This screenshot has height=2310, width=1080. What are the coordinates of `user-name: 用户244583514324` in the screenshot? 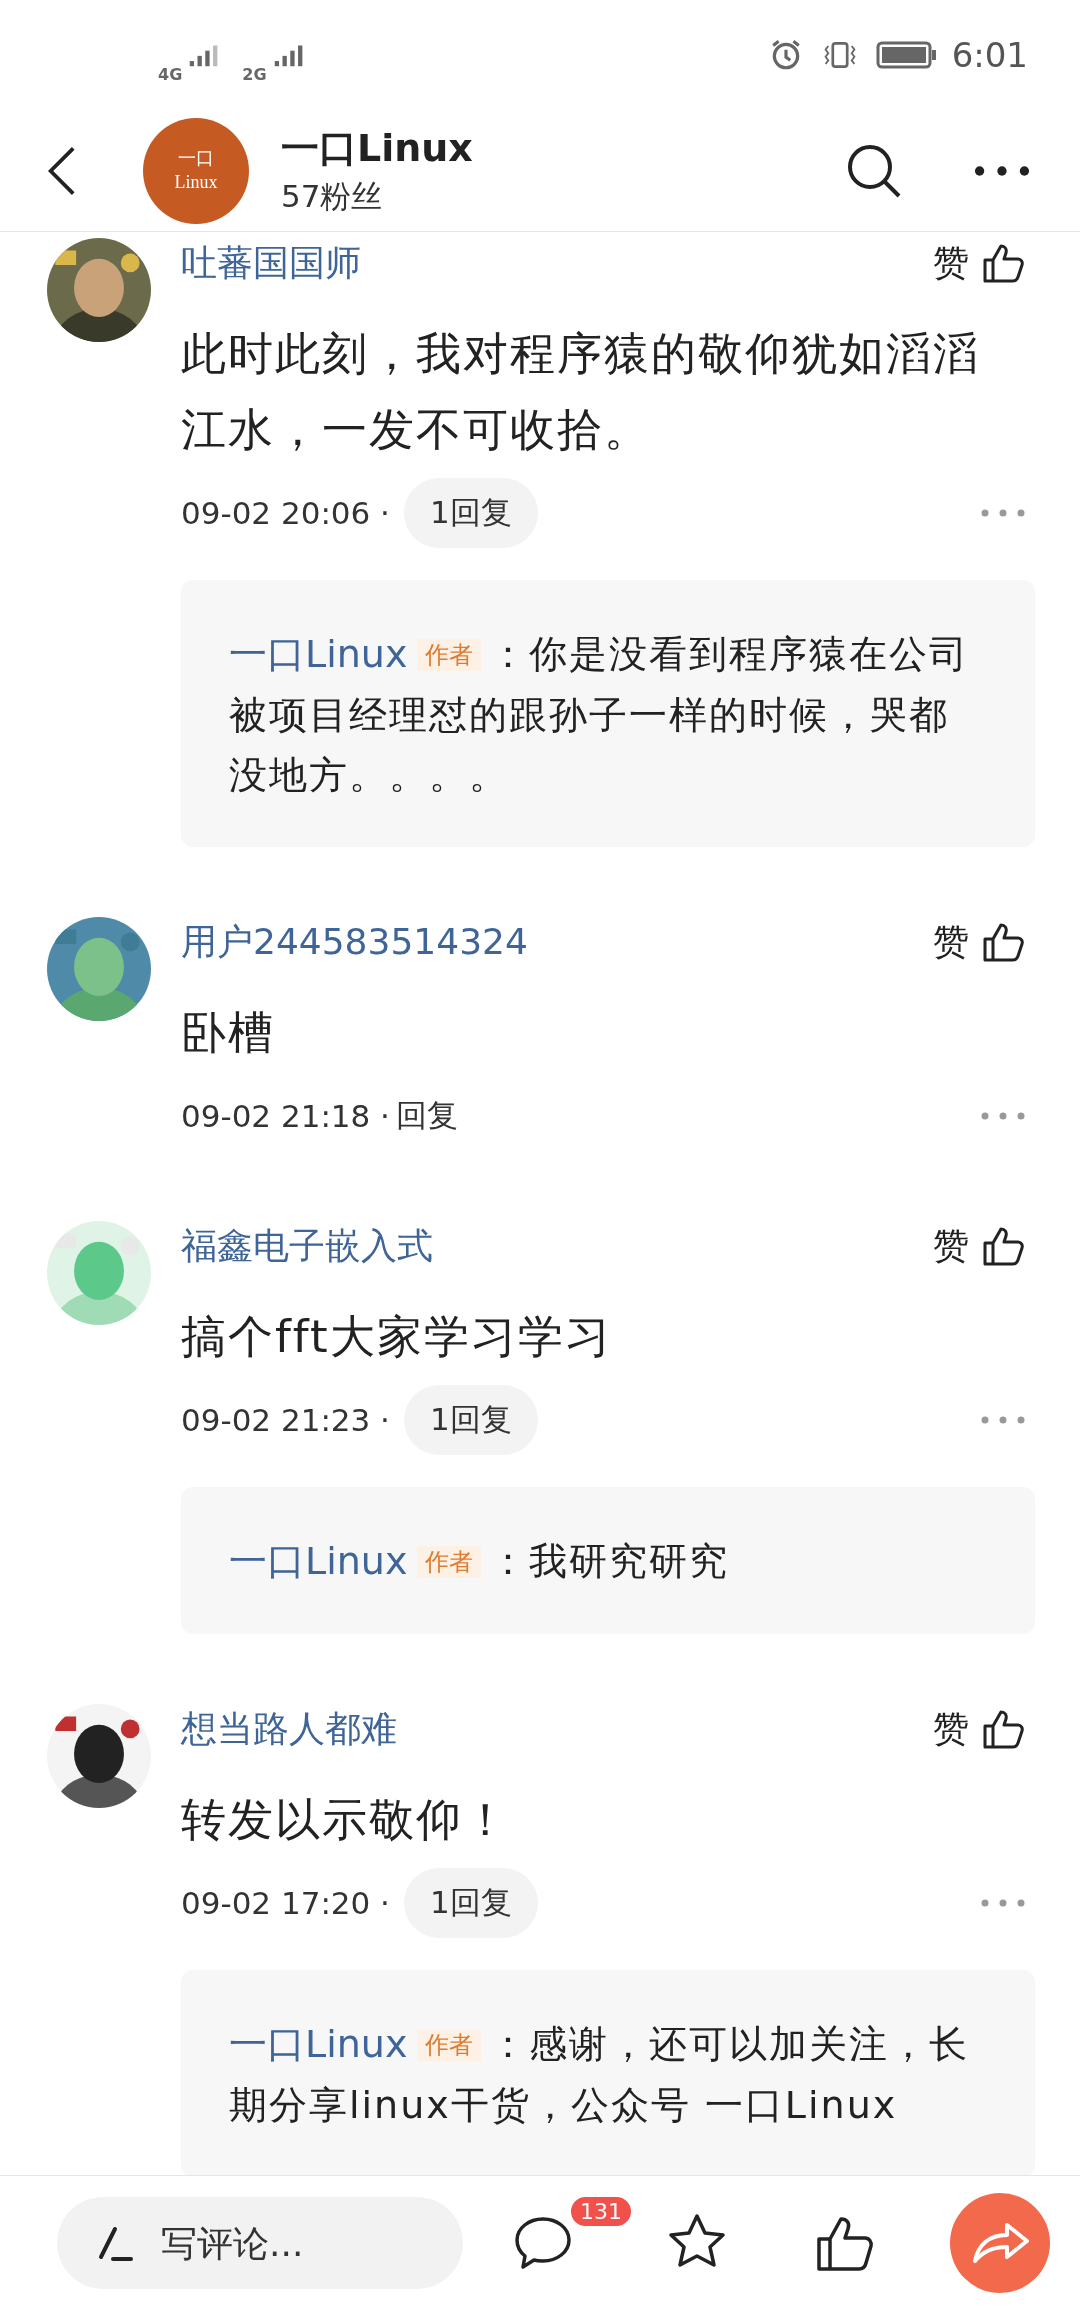 It's located at (354, 942).